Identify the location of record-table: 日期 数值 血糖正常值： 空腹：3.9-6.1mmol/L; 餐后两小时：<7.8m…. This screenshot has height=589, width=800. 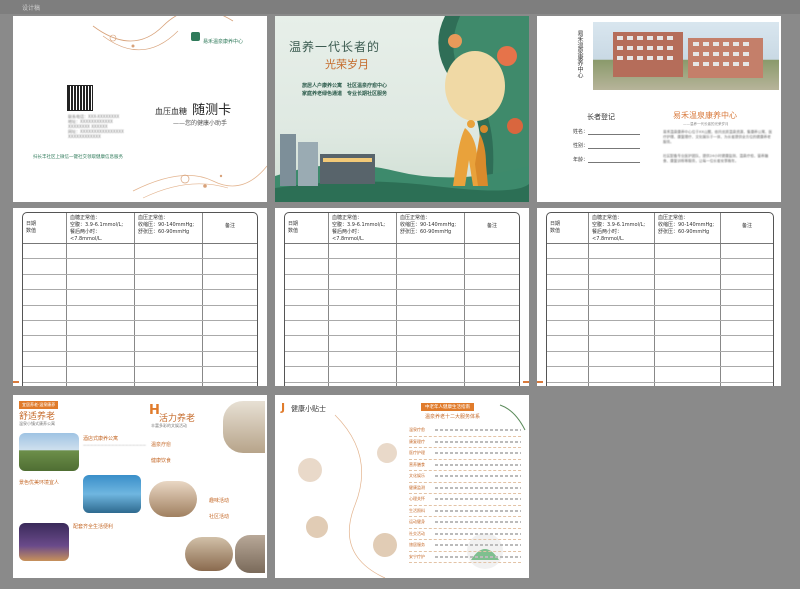
(402, 299).